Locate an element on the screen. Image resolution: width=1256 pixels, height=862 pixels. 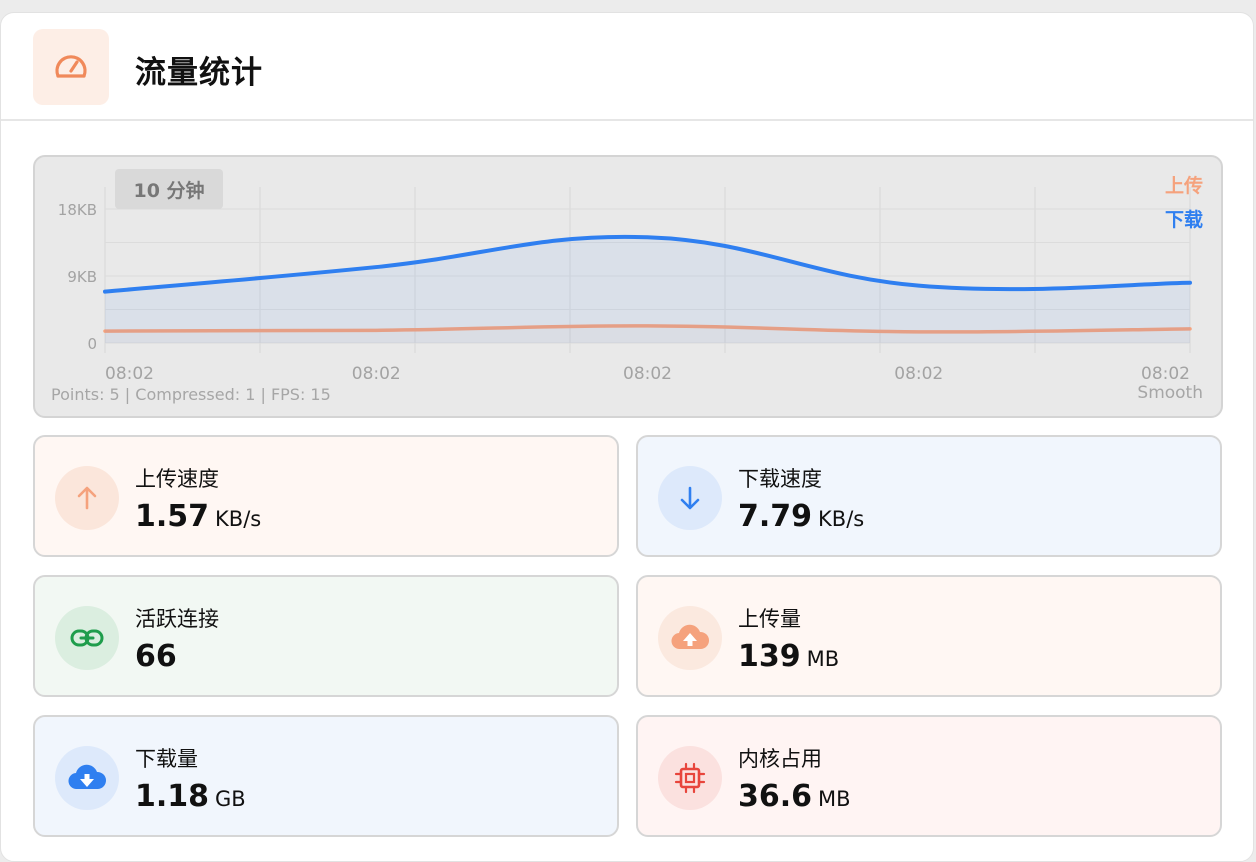
cloud-download-icon is located at coordinates (87, 778).